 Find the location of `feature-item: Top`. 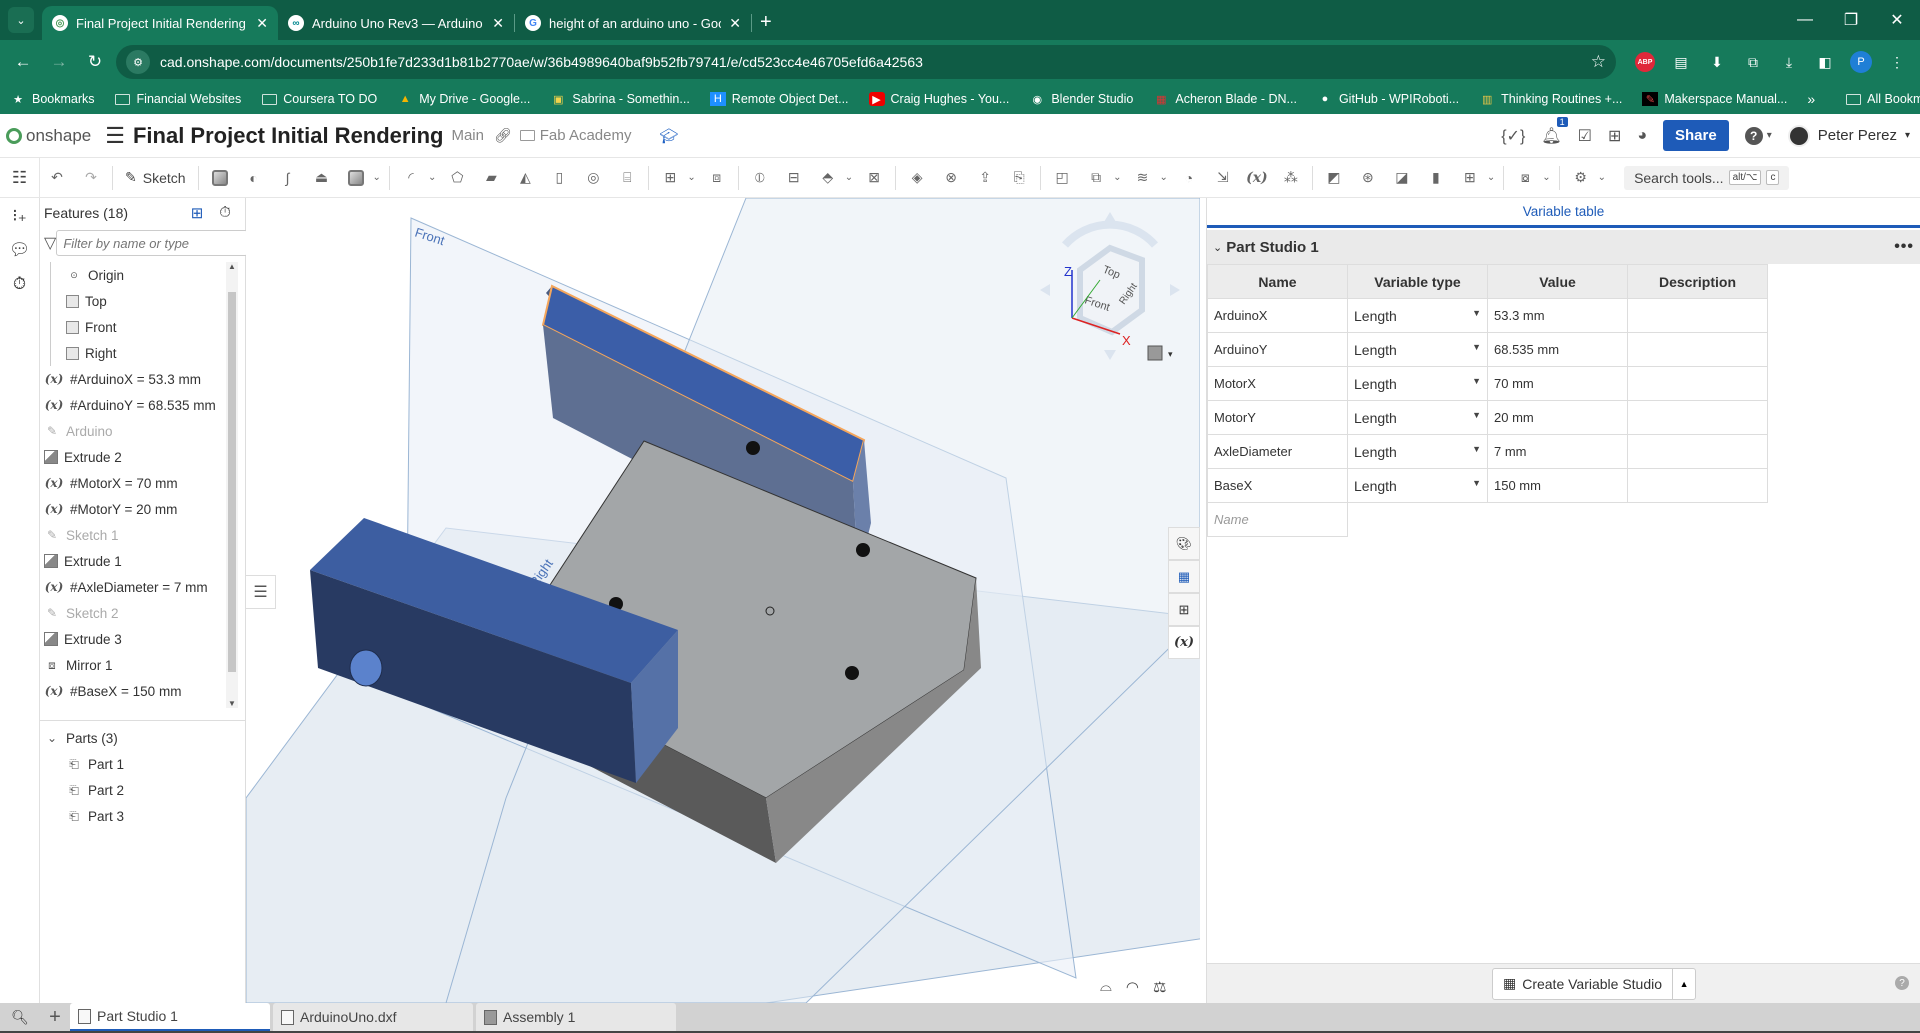

feature-item: Top is located at coordinates (135, 301).